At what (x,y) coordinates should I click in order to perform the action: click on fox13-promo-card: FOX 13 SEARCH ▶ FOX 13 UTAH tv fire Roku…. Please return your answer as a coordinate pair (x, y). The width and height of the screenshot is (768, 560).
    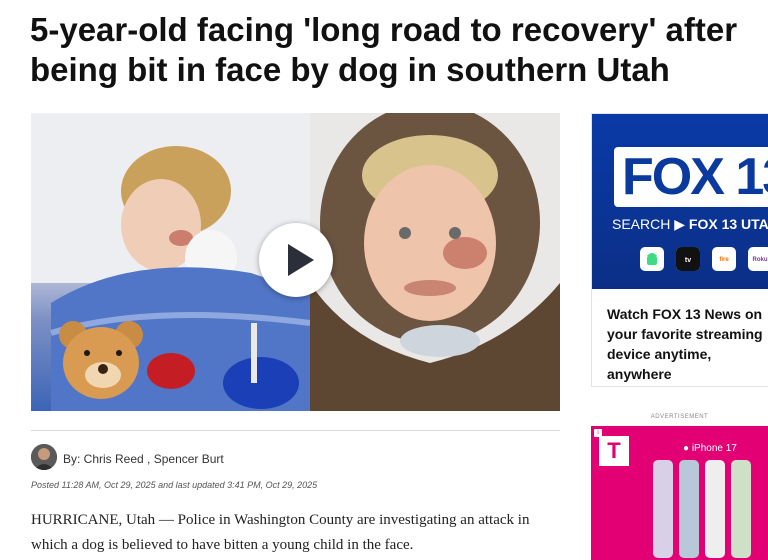
    Looking at the image, I should click on (679, 250).